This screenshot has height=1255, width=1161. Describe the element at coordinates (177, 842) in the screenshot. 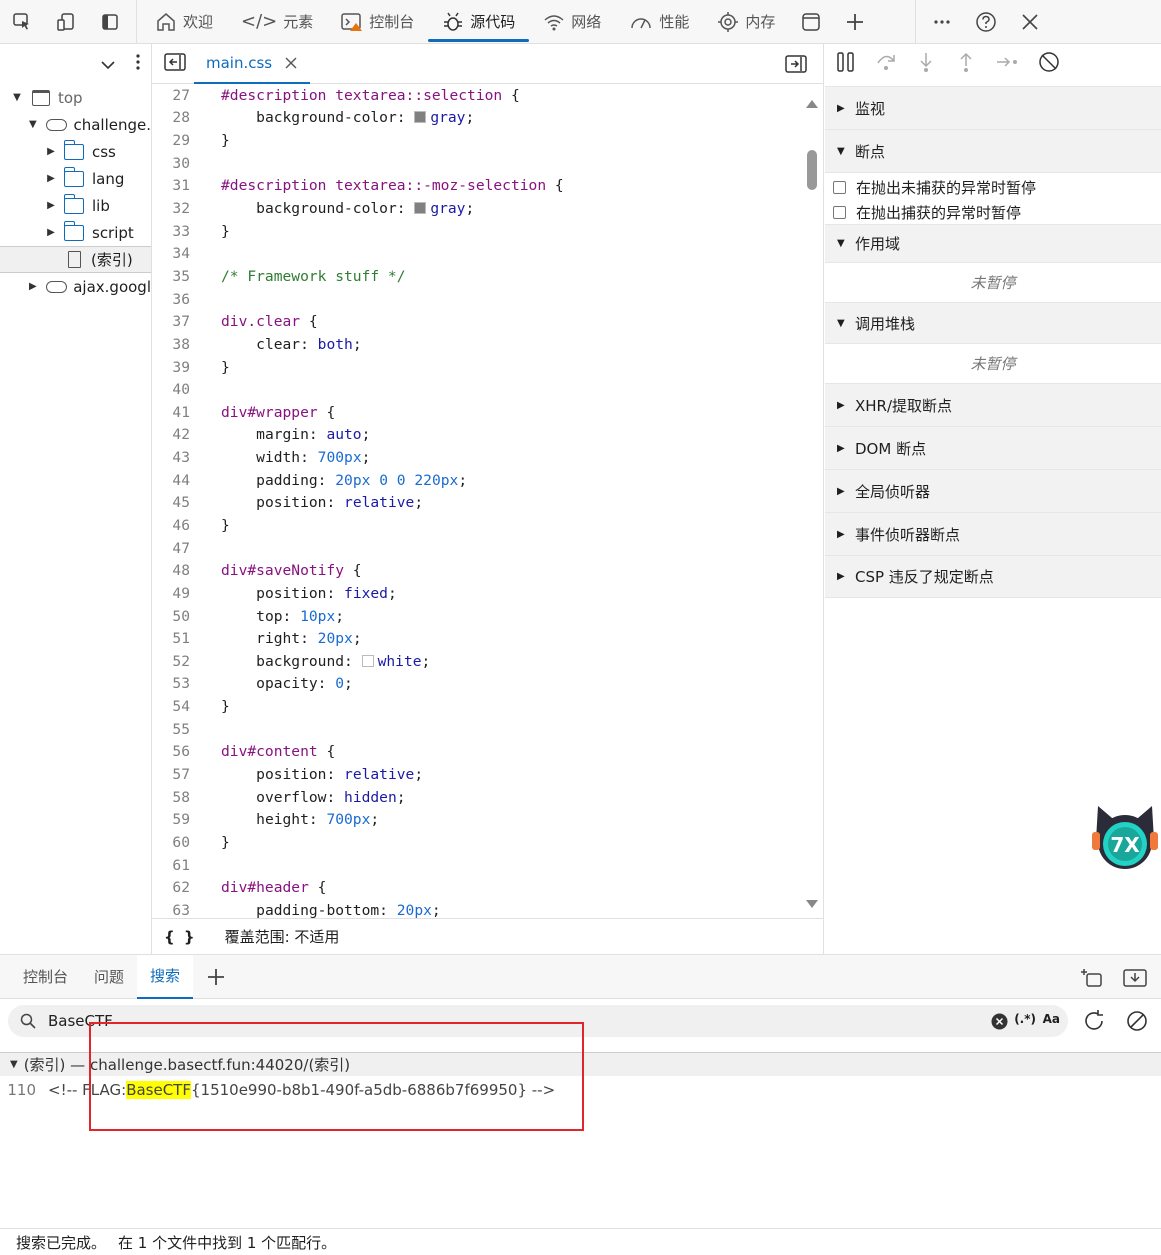

I see `line-number: 60` at that location.